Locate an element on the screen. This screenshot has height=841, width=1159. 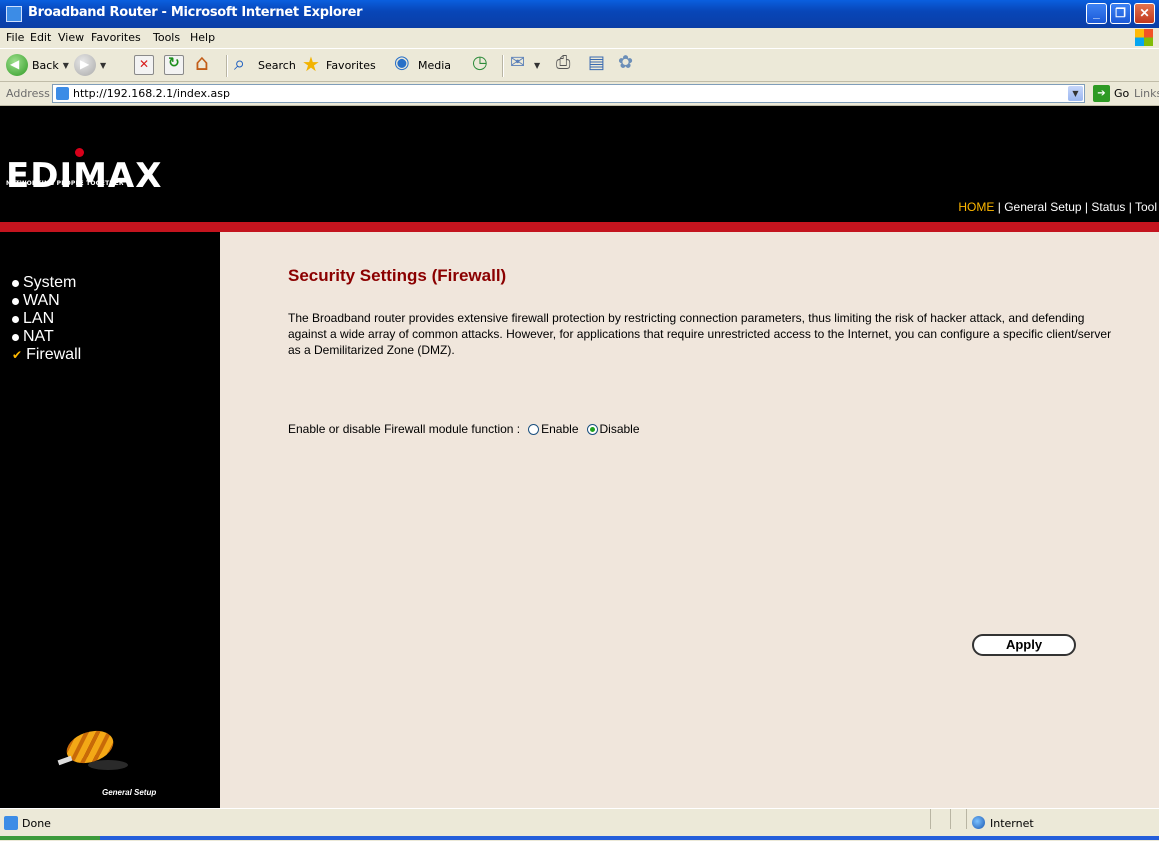
go-arrow-icon: ➔ is located at coordinates (1101, 93).